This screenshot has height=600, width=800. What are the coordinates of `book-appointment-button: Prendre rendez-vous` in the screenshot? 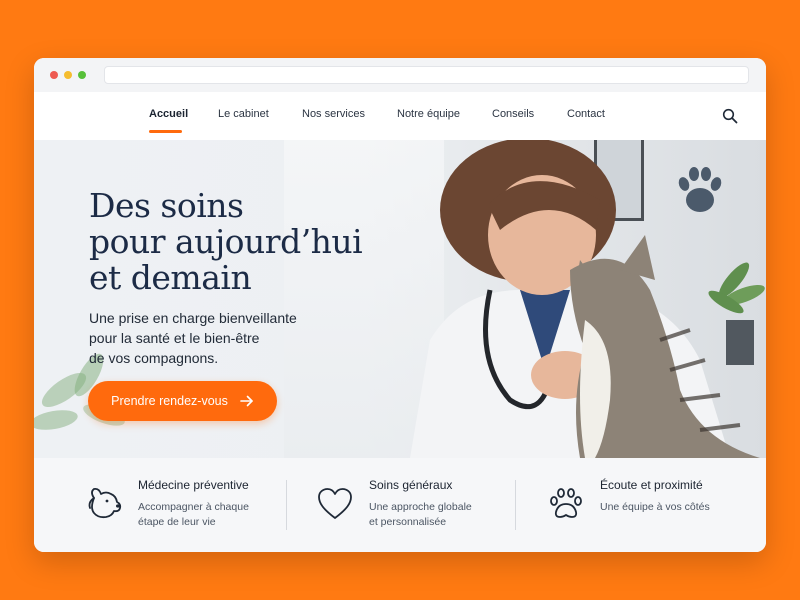 It's located at (182, 401).